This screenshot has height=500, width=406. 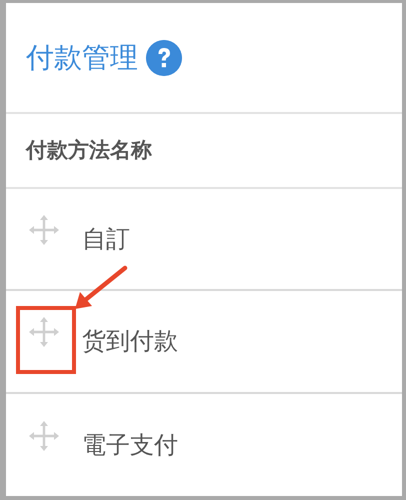 I want to click on arrow, so click(x=101, y=287).